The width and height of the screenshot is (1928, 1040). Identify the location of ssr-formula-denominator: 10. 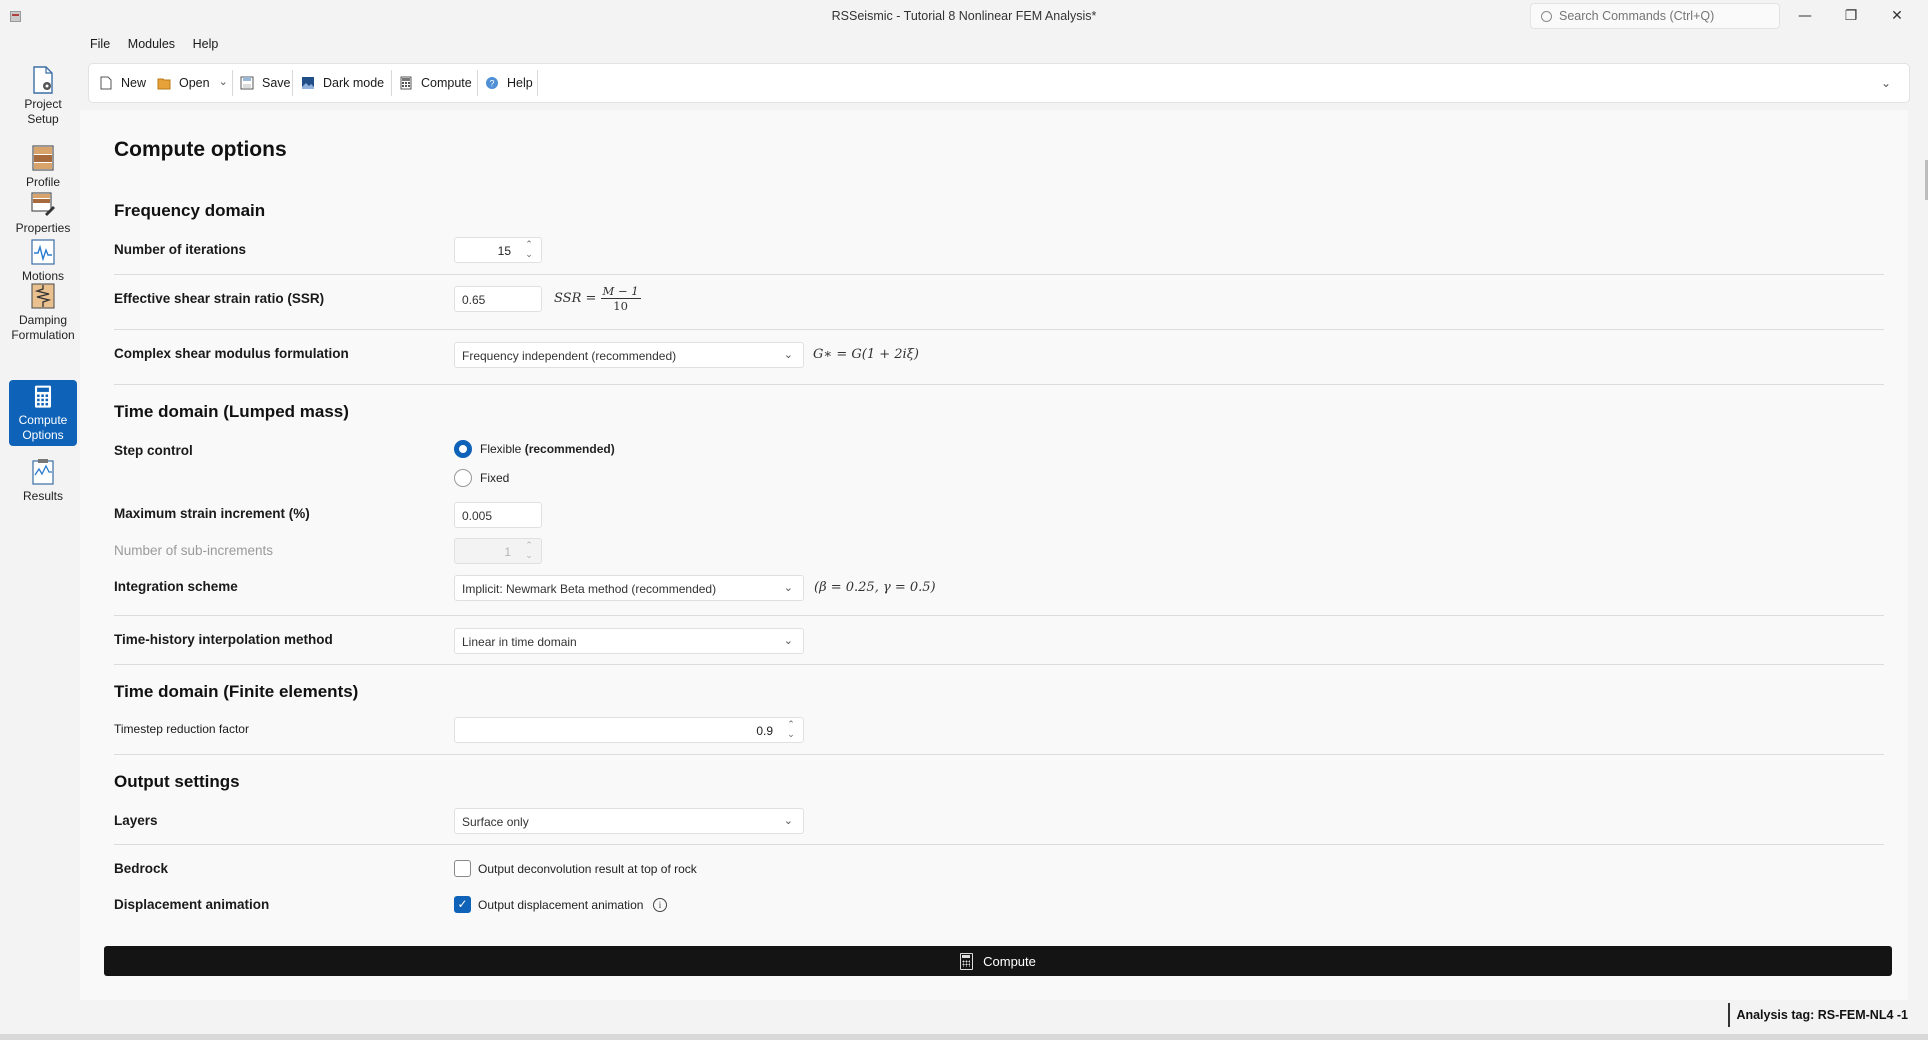
(620, 306).